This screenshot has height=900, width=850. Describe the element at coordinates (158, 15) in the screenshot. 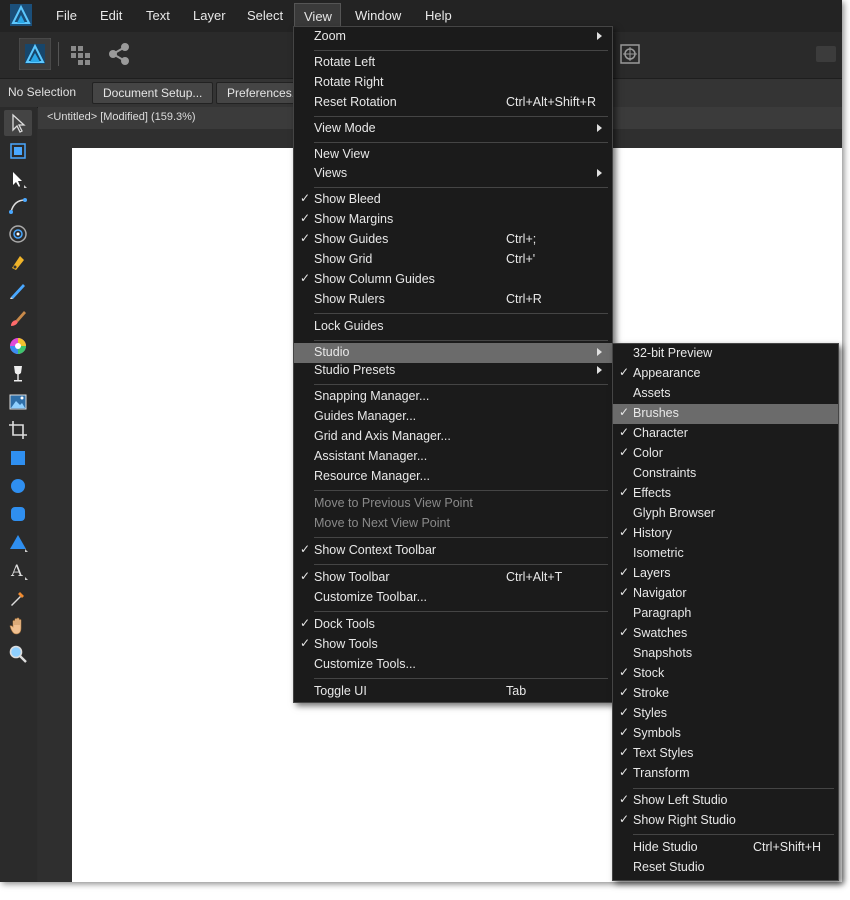

I see `menu-text: Text` at that location.